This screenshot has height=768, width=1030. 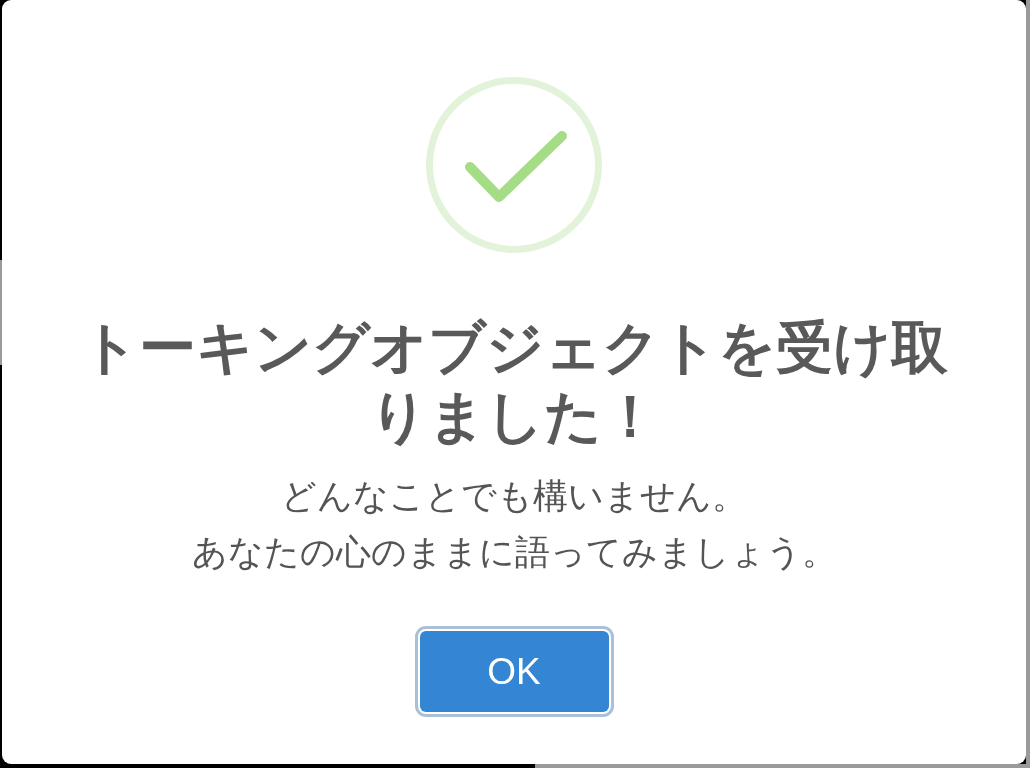 What do you see at coordinates (514, 552) in the screenshot?
I see `message-line: あなたの心のままに語ってみましょう。` at bounding box center [514, 552].